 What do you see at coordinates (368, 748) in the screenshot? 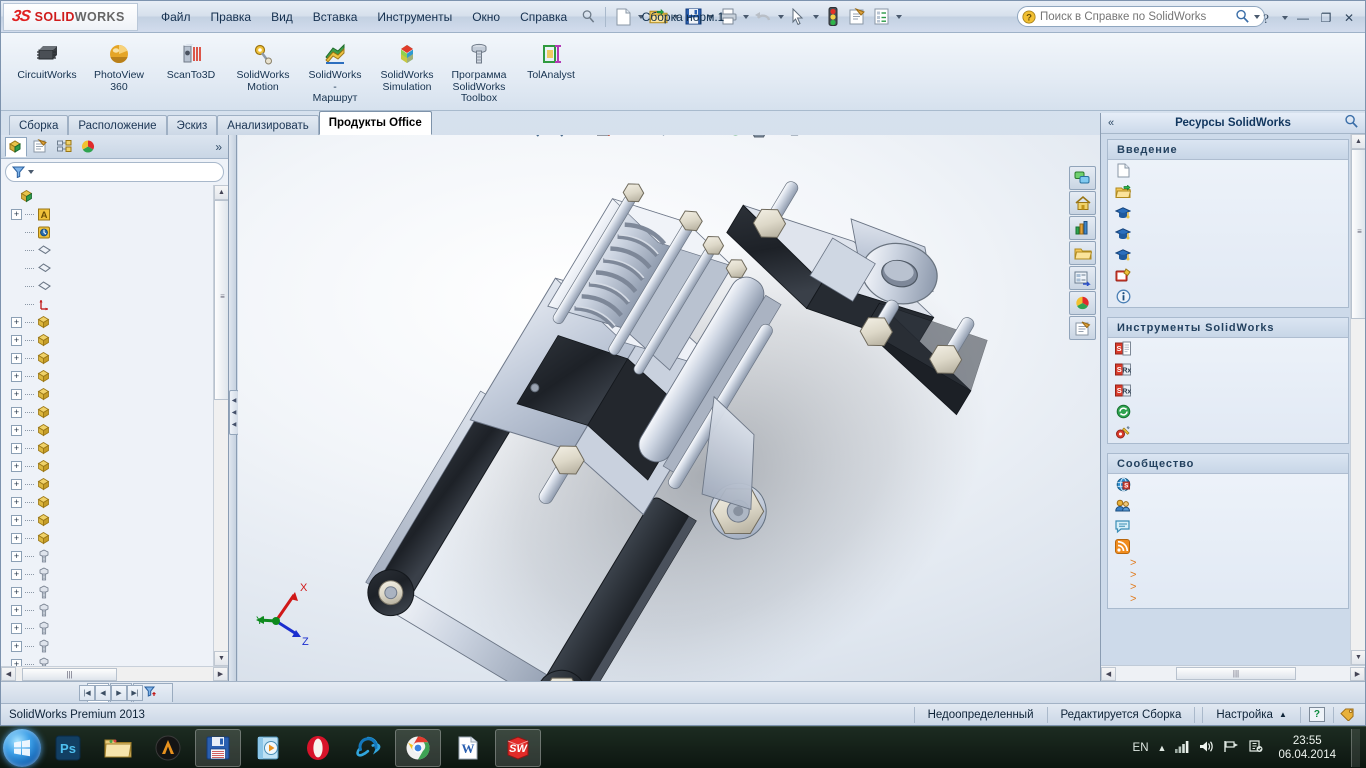
I see `taskbar-internet-explorer-icon` at bounding box center [368, 748].